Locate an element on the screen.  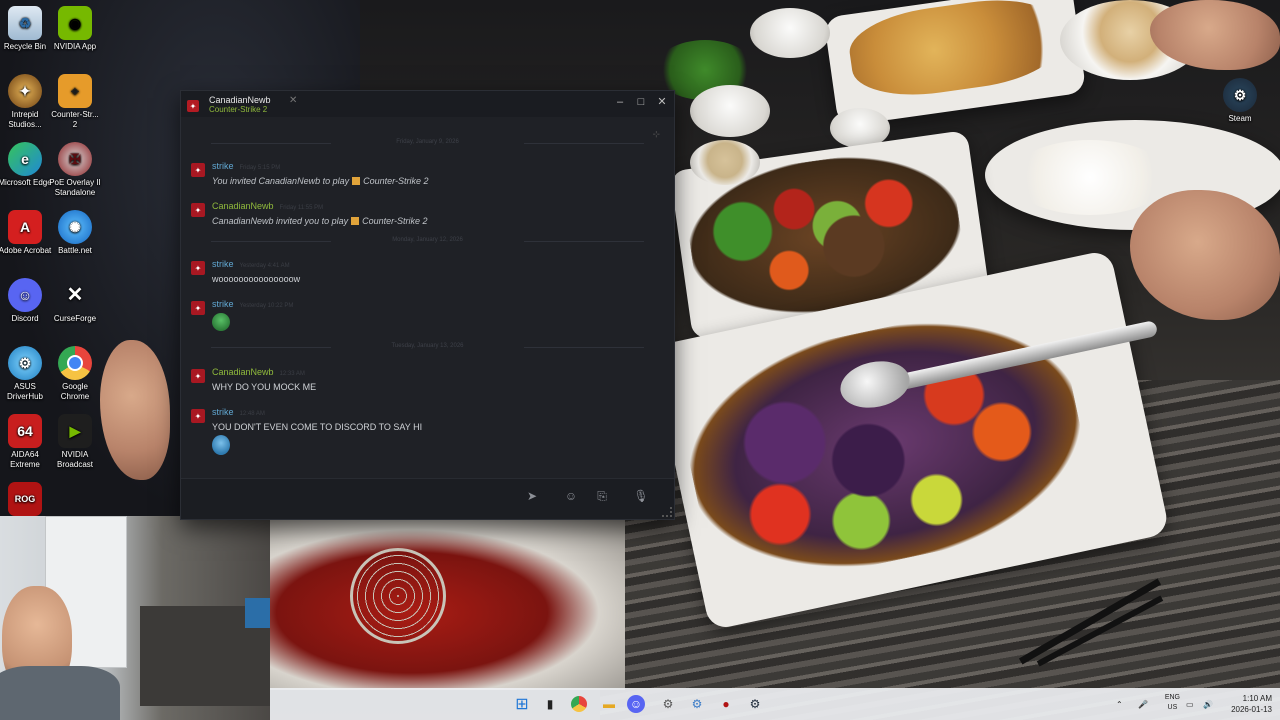
language-code: ENG is located at coordinates (1172, 697).